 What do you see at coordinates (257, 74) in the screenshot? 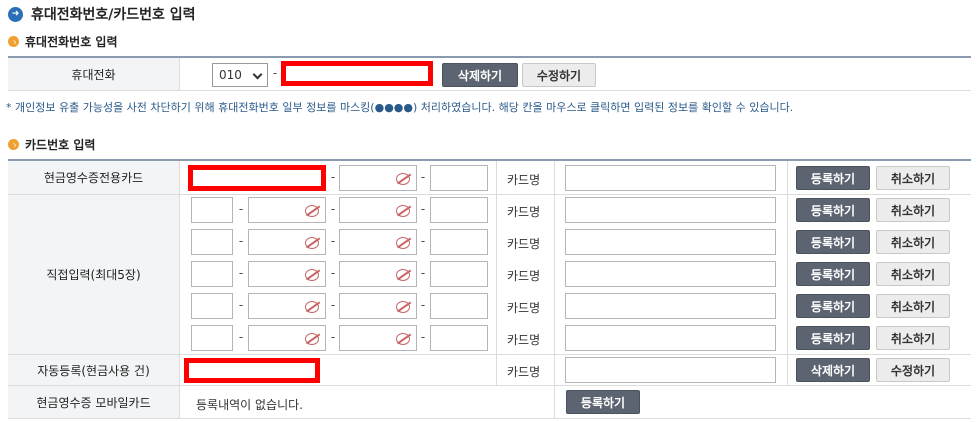
I see `chevron-down-icon` at bounding box center [257, 74].